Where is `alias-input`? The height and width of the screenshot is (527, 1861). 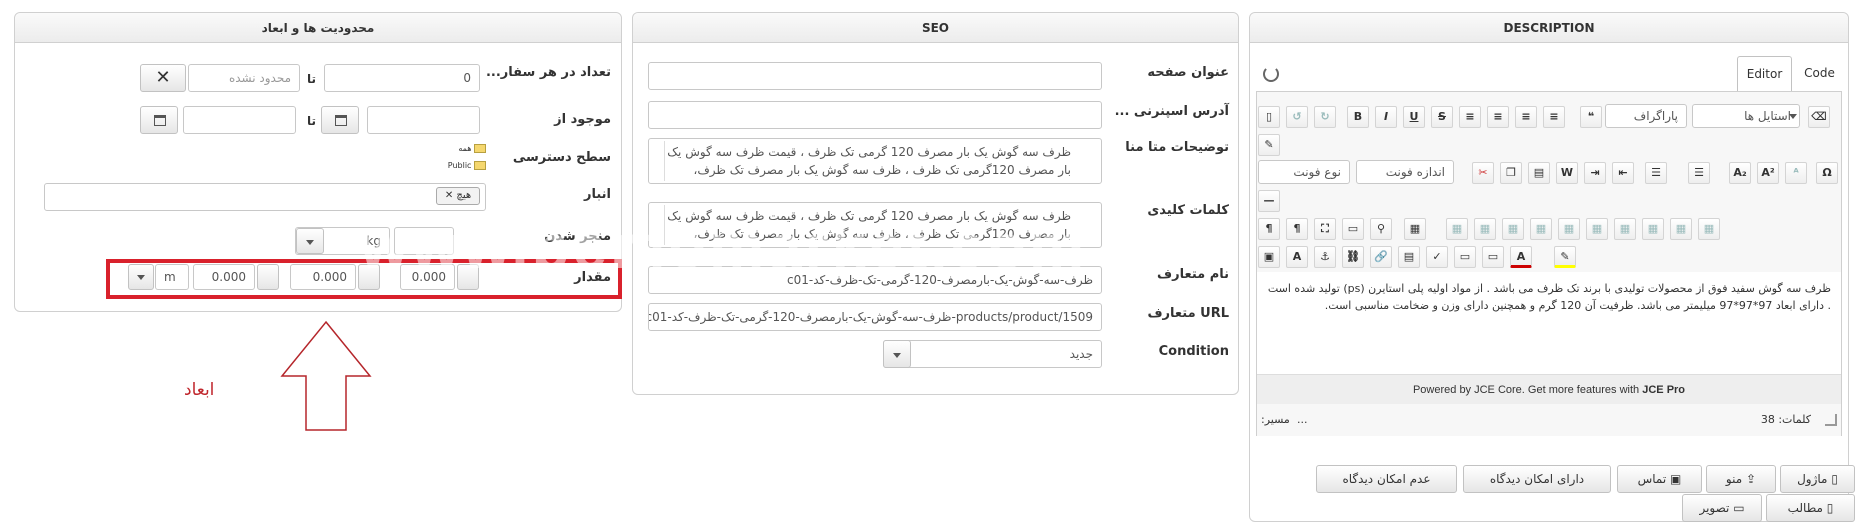
alias-input is located at coordinates (875, 115).